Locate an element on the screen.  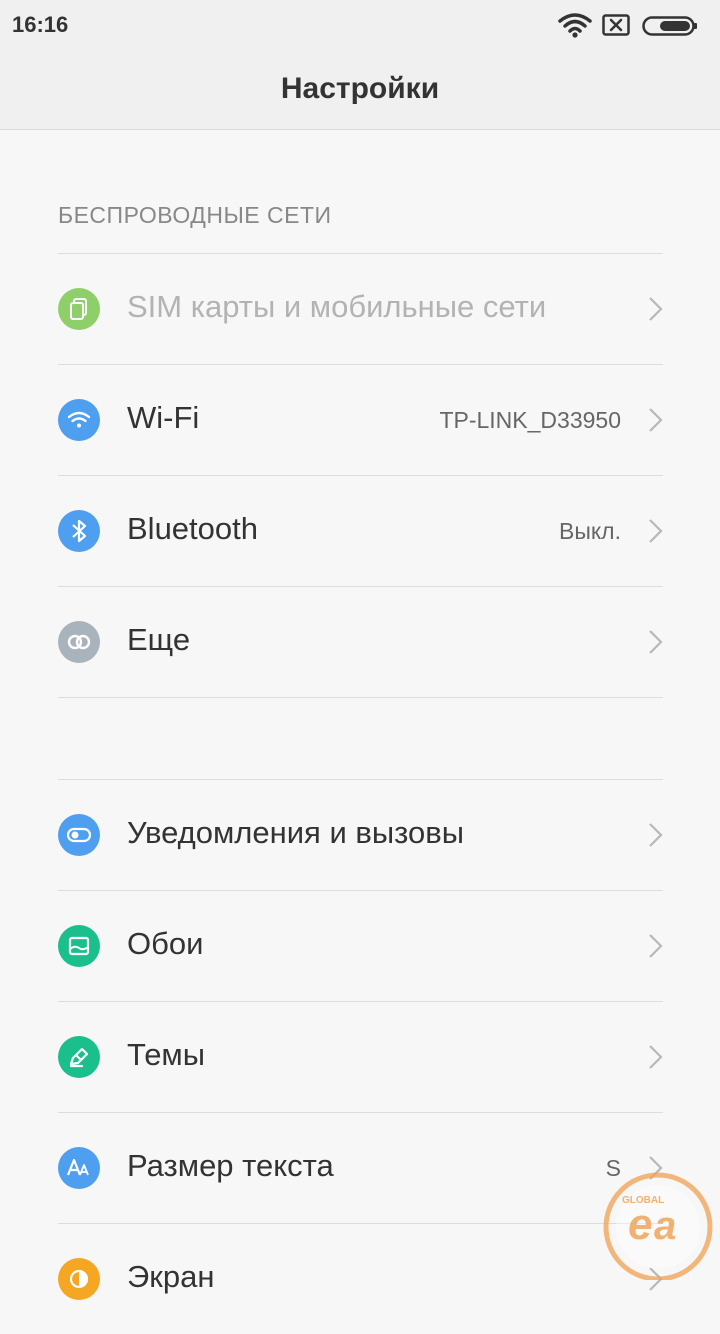
settings-item-label: Размер текста is located at coordinates (230, 1165).